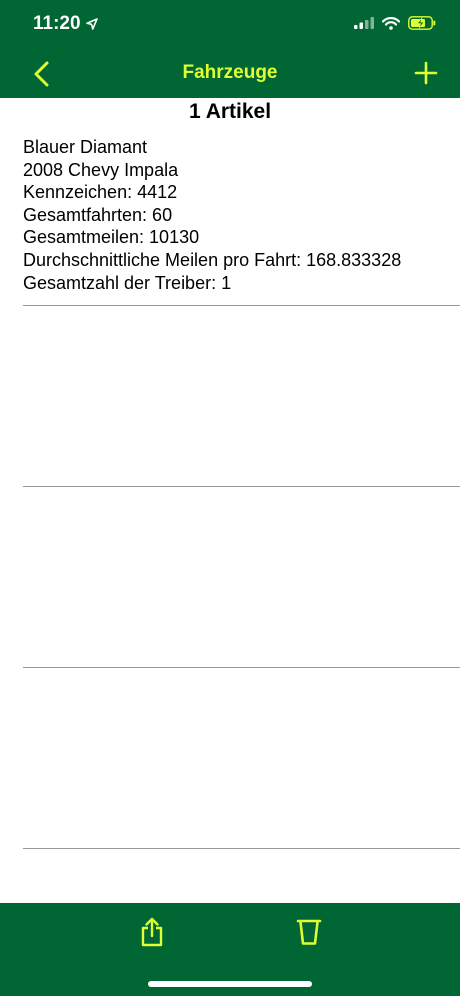 The image size is (460, 996). What do you see at coordinates (91, 24) in the screenshot?
I see `location-arrow-icon` at bounding box center [91, 24].